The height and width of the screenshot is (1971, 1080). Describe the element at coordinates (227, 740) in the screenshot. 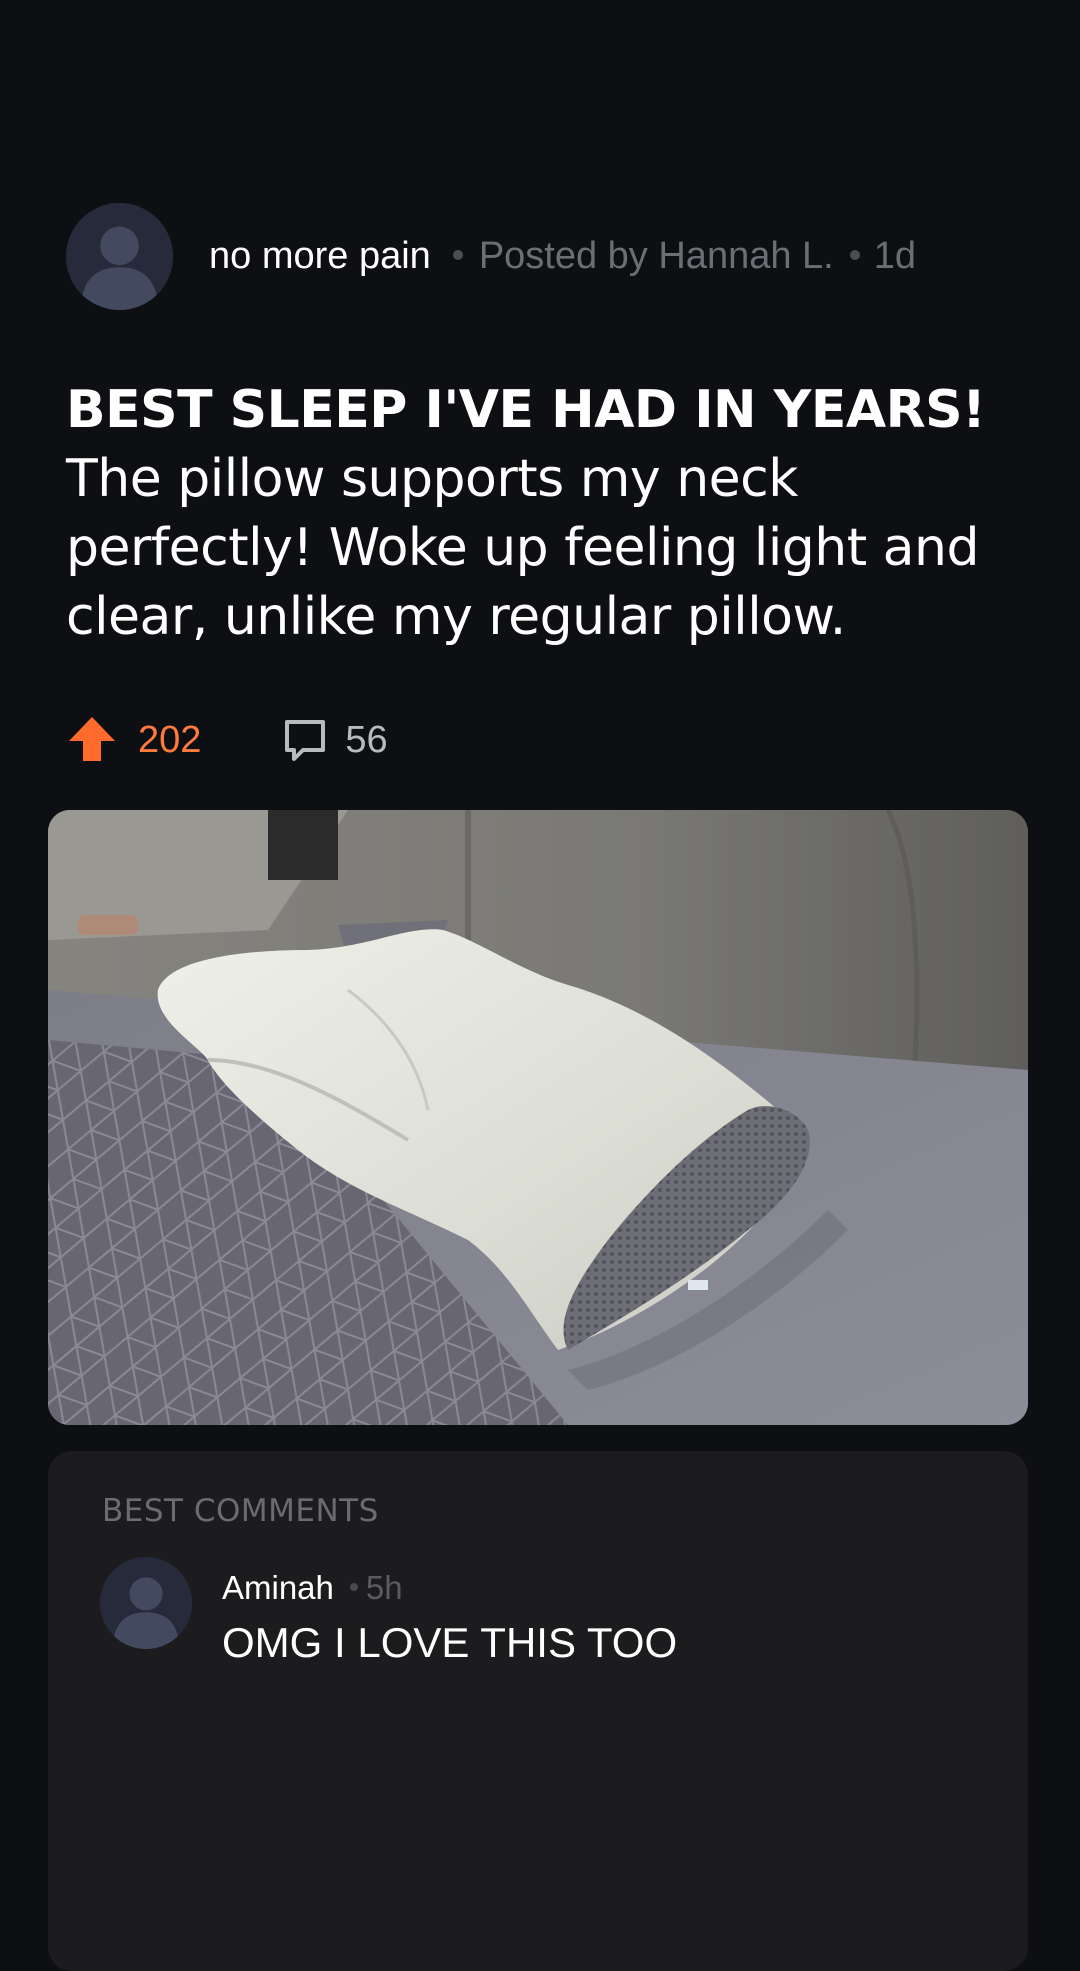

I see `post-actions: 202 56` at that location.